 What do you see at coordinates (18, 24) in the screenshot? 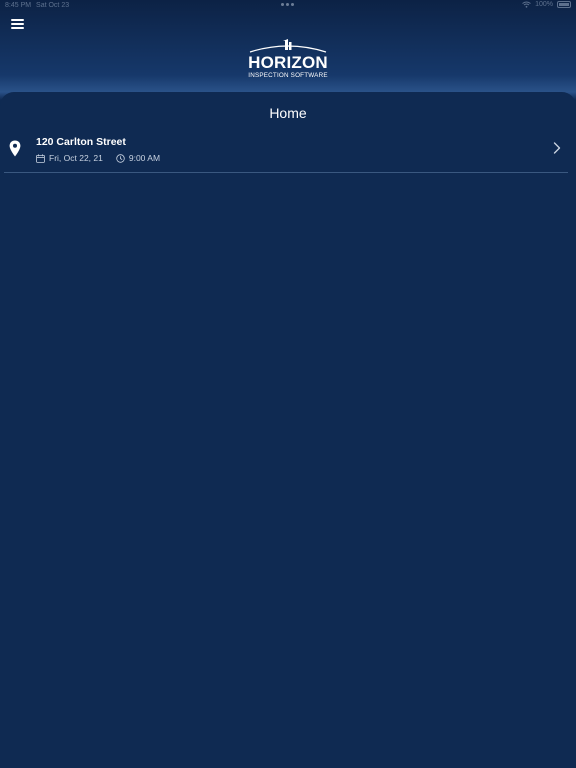
I see `hamburger-menu-icon` at bounding box center [18, 24].